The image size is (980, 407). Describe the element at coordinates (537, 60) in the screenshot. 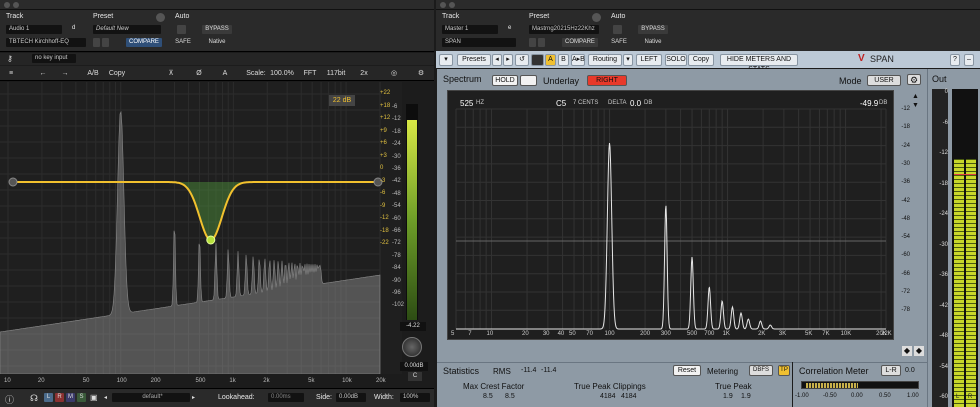

I see `state-toggle` at that location.